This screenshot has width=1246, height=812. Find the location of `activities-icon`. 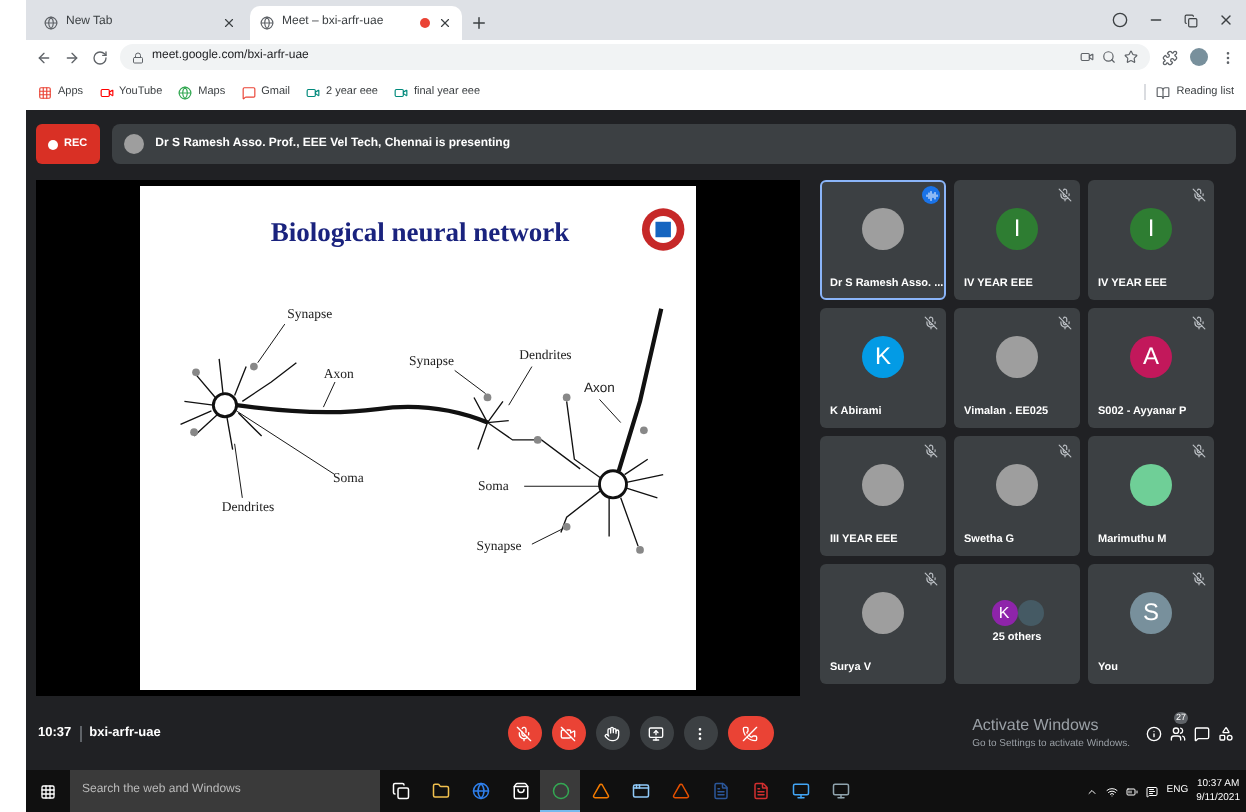

activities-icon is located at coordinates (1226, 733).